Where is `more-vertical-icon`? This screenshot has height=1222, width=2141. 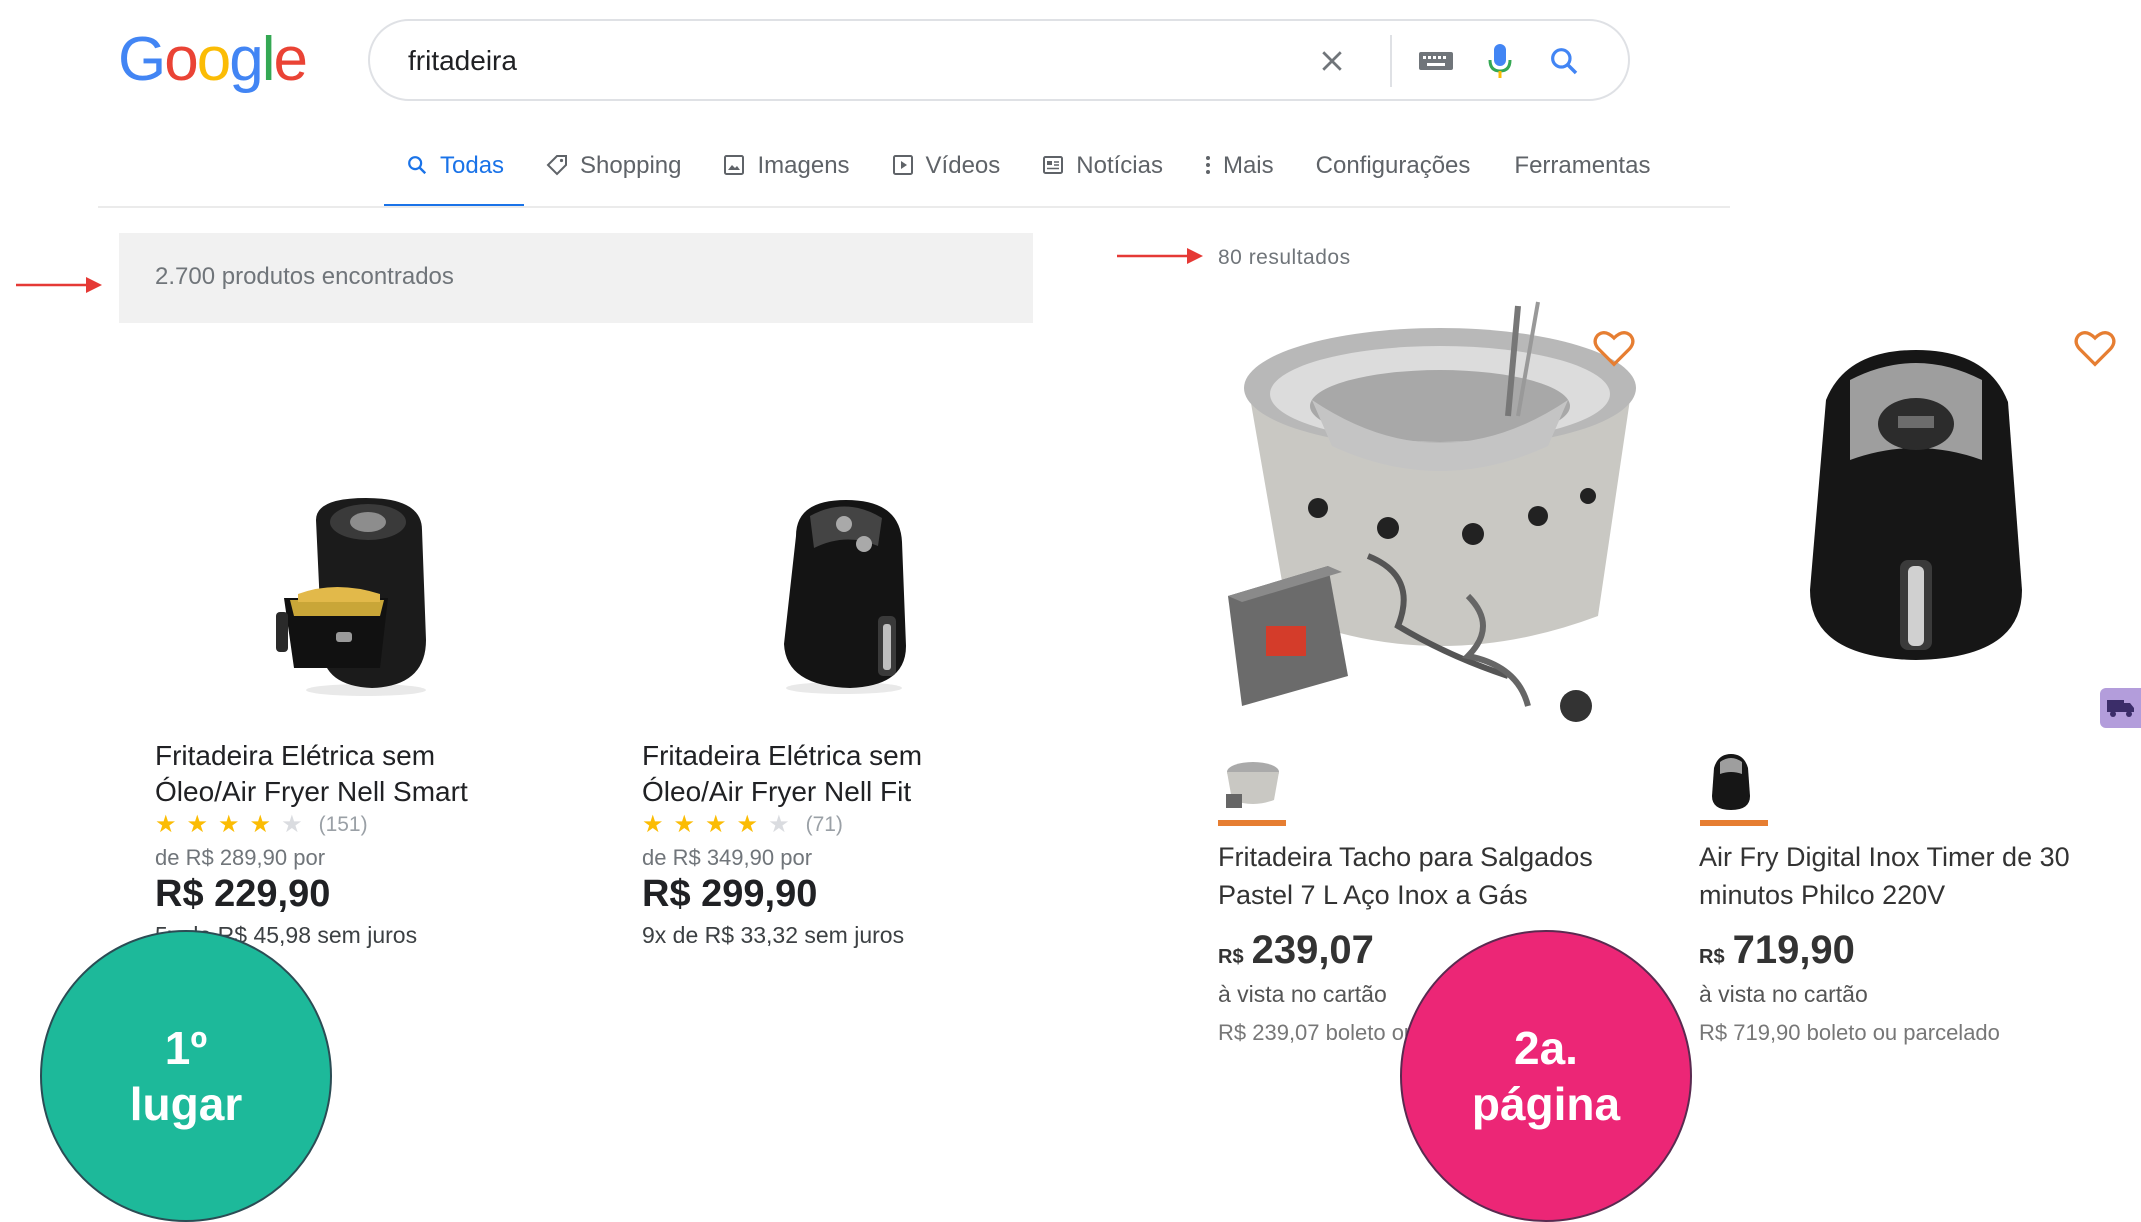
more-vertical-icon is located at coordinates (1208, 165).